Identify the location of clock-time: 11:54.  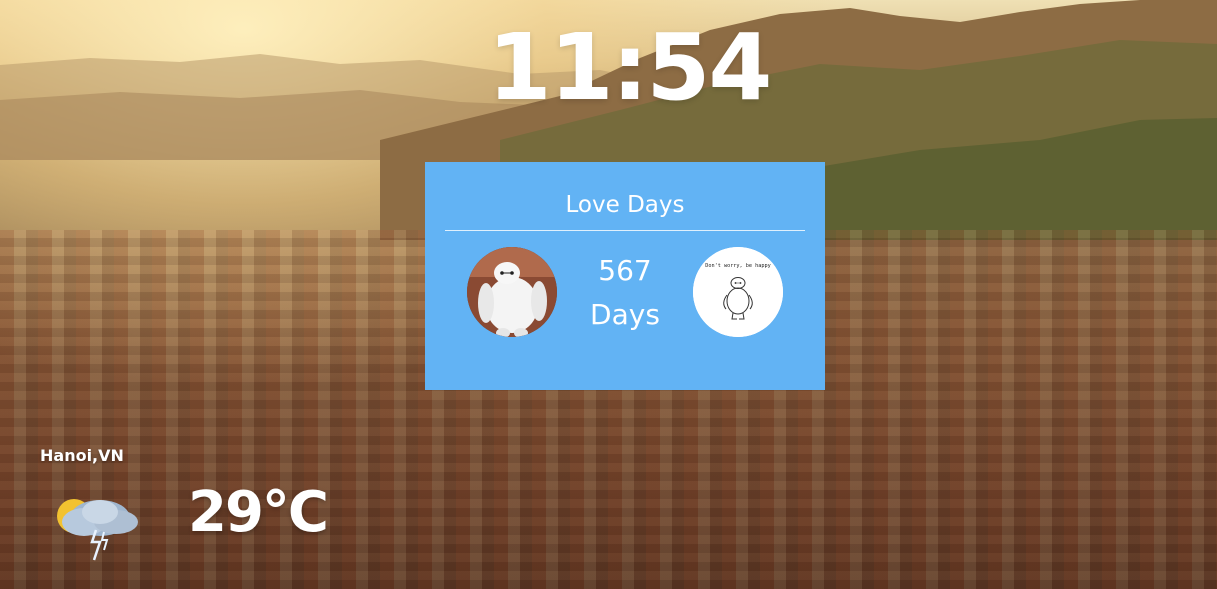
(630, 67).